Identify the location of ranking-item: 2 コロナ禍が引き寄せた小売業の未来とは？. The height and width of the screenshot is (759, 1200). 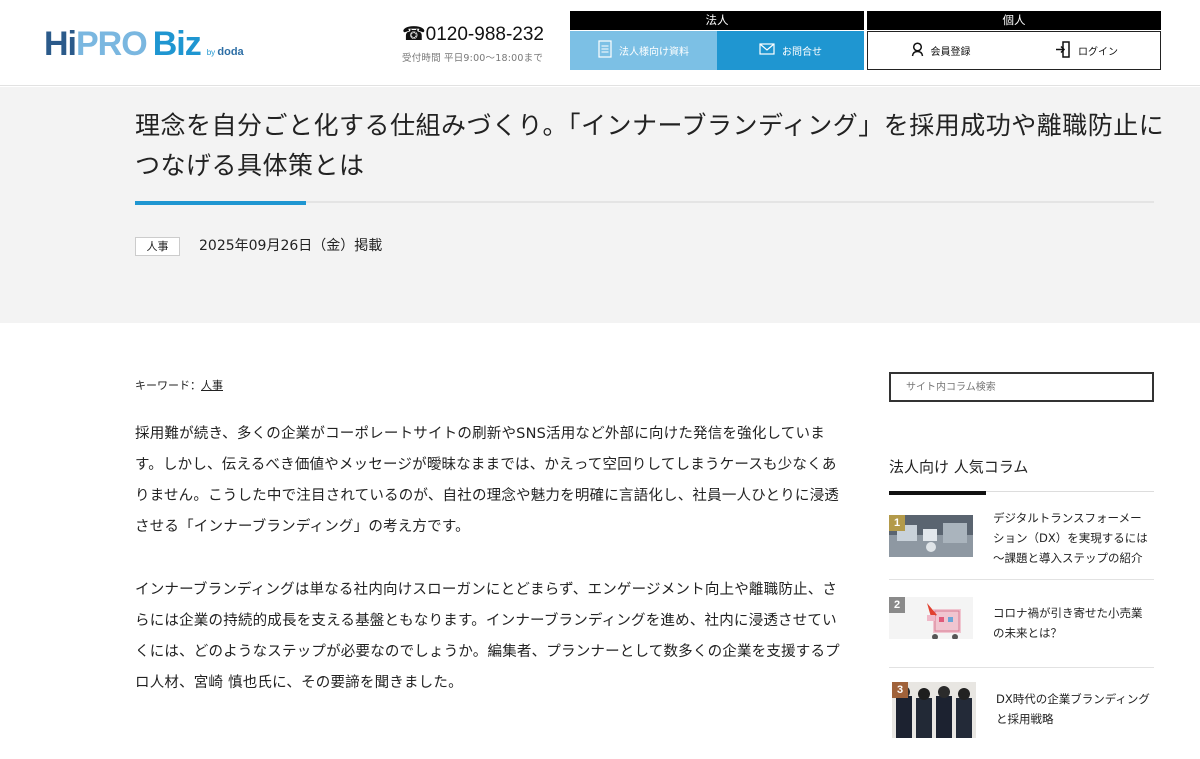
(1021, 624).